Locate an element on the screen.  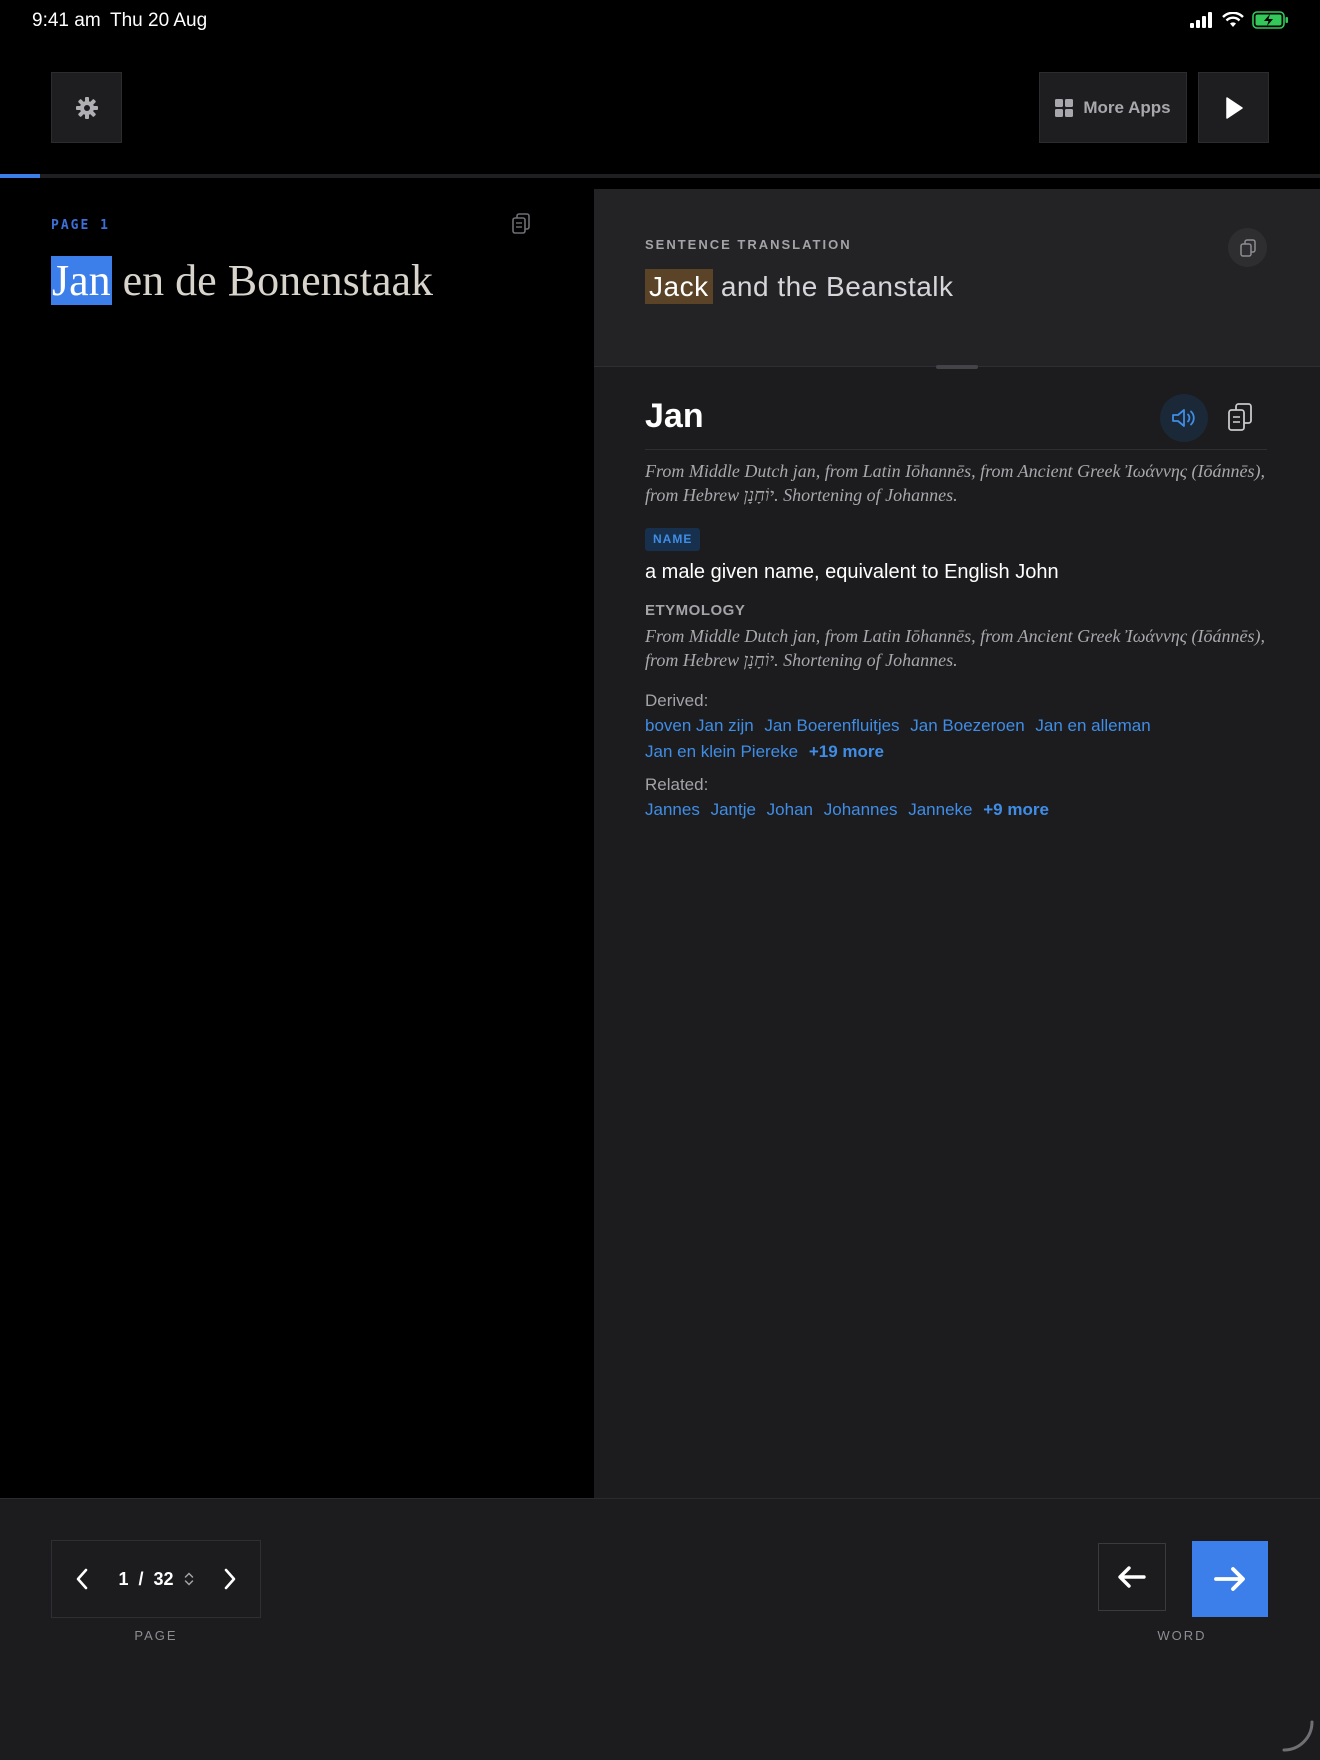
etymology-heading: ETYMOLOGY is located at coordinates (695, 610).